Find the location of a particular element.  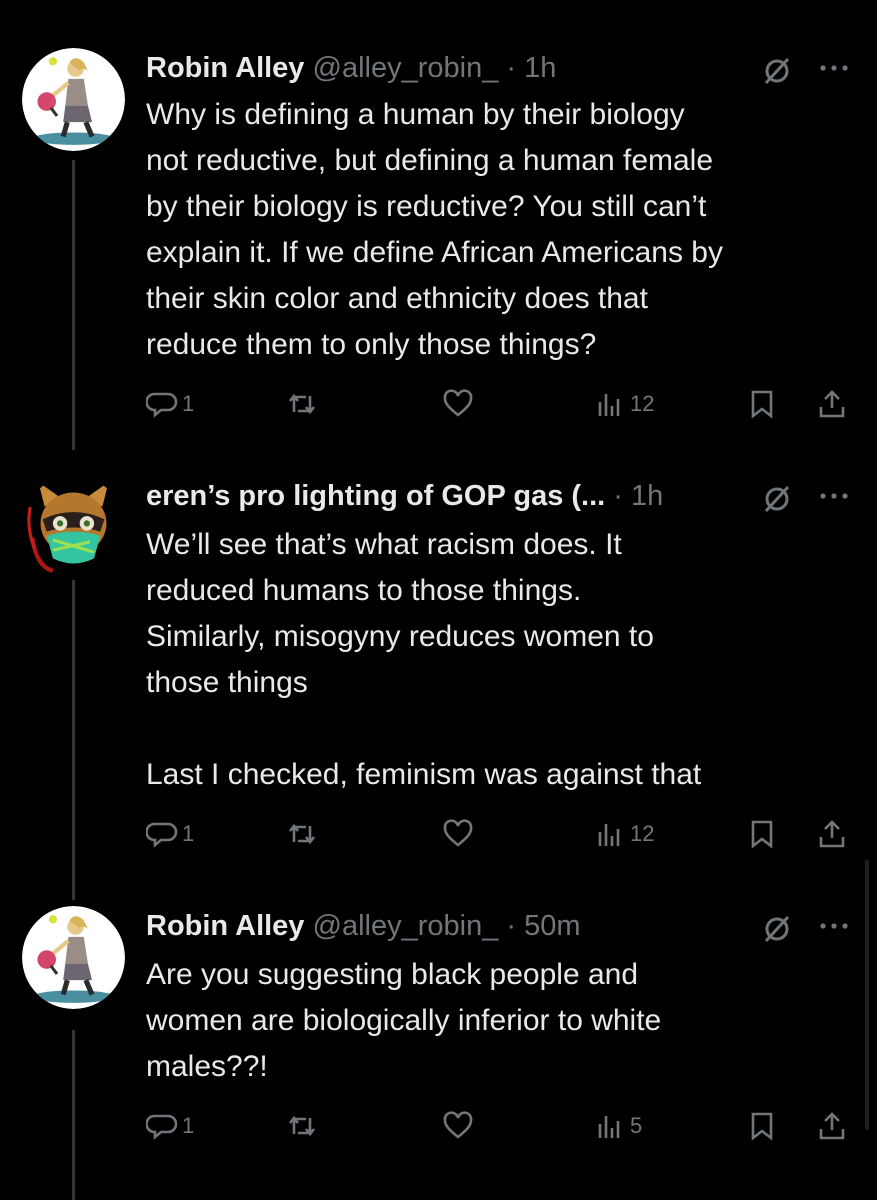

tweet-header: eren’s pro lighting of GOP gas (... · 1h is located at coordinates (501, 496).